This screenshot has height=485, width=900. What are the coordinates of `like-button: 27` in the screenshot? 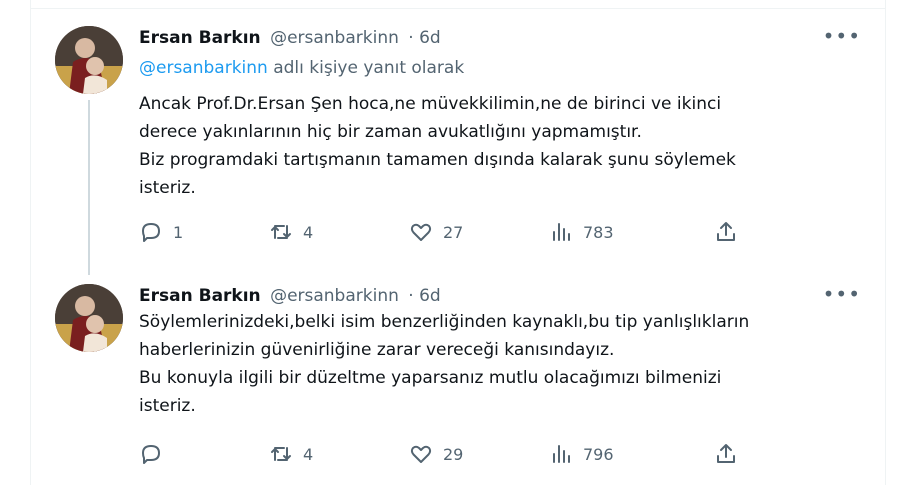 It's located at (436, 232).